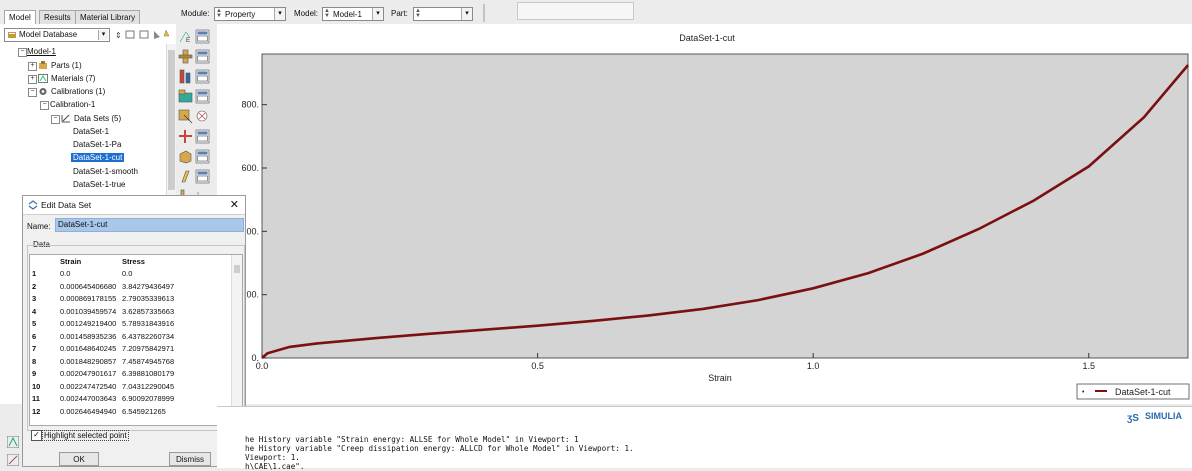 Image resolution: width=1192 pixels, height=471 pixels. What do you see at coordinates (41, 51) in the screenshot?
I see `tree-item-model-1: Model-1` at bounding box center [41, 51].